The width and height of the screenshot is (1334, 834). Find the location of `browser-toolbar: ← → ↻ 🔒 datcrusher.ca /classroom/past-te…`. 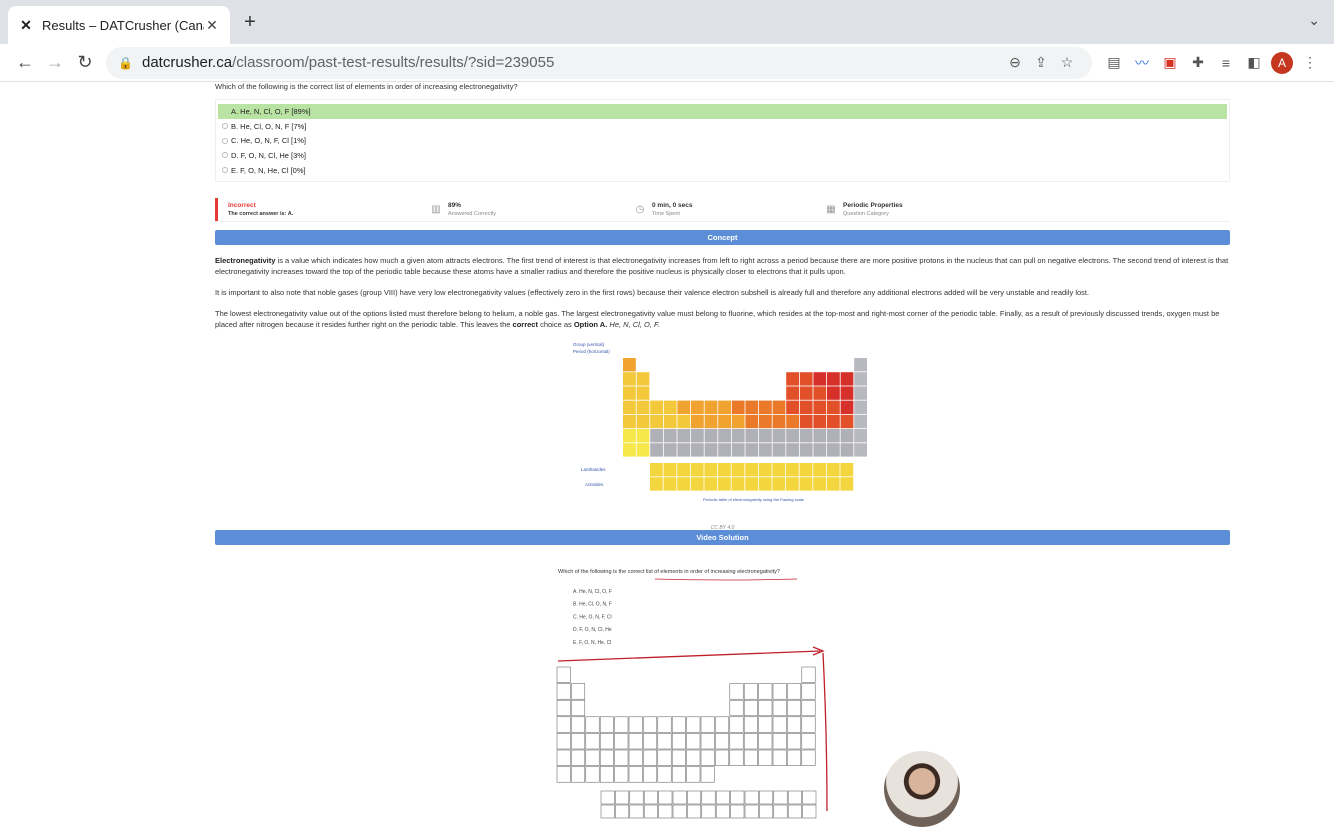

browser-toolbar: ← → ↻ 🔒 datcrusher.ca /classroom/past-te… is located at coordinates (667, 63).